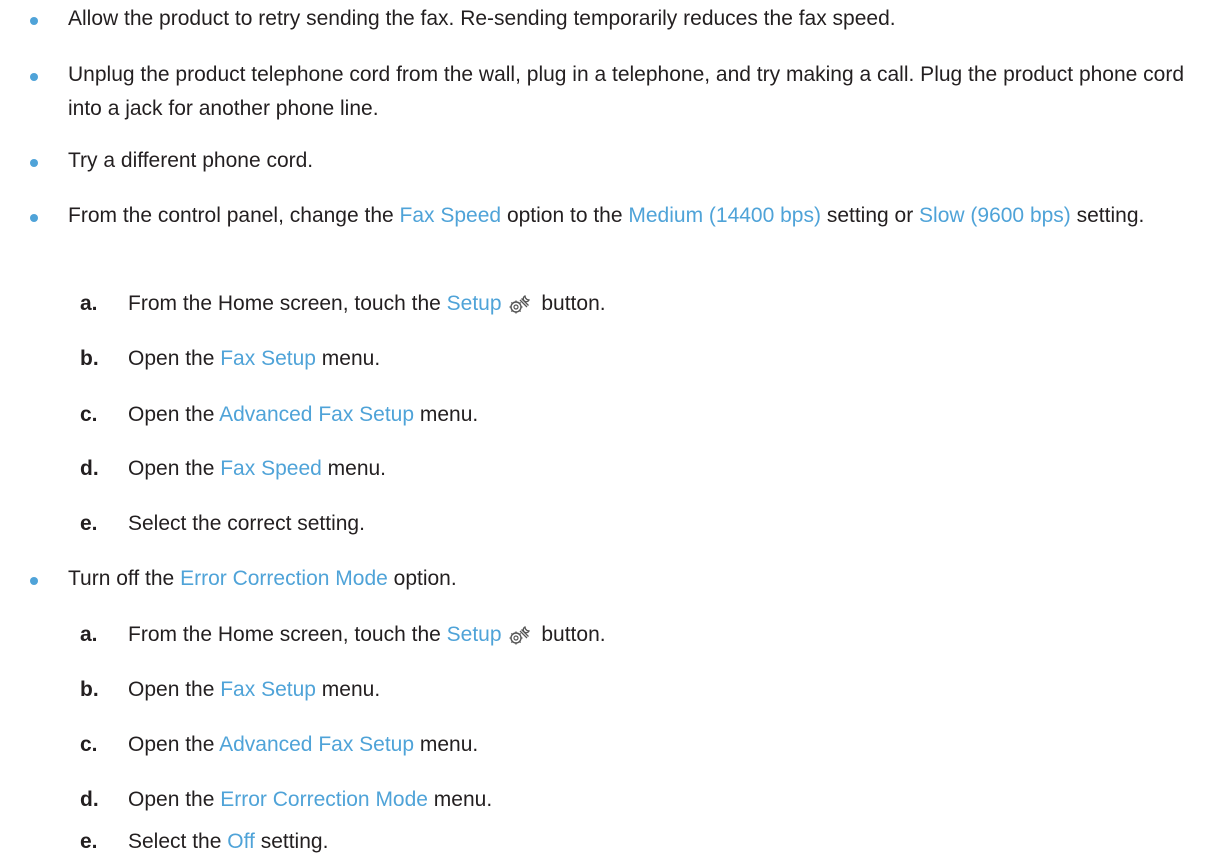  What do you see at coordinates (422, 578) in the screenshot?
I see `text-segment: option.` at bounding box center [422, 578].